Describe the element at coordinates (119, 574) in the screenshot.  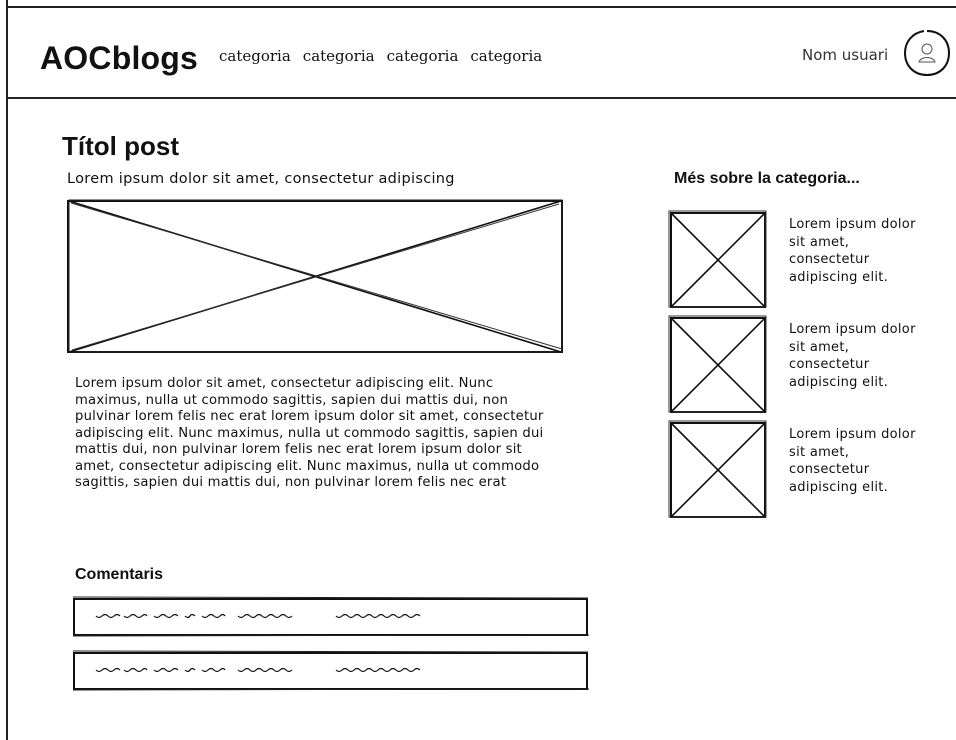
I see `comments-title: Comentaris` at that location.